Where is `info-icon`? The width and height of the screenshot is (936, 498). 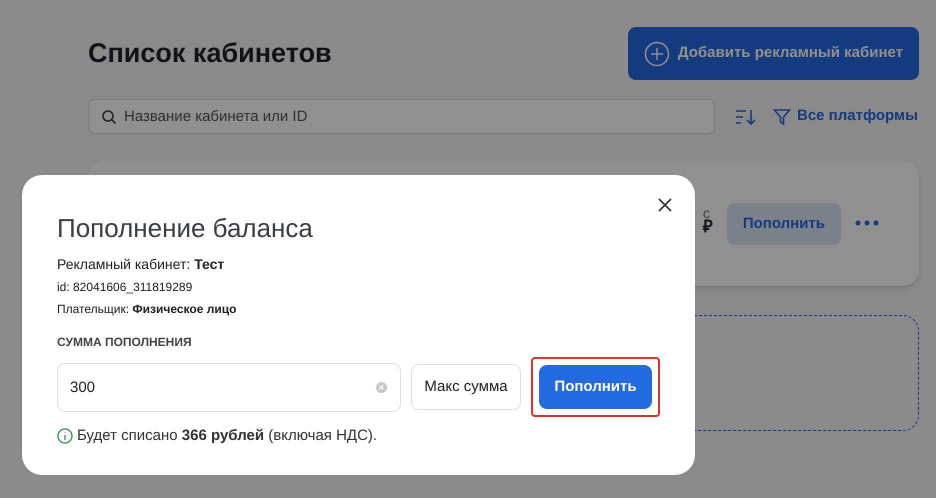
info-icon is located at coordinates (65, 436).